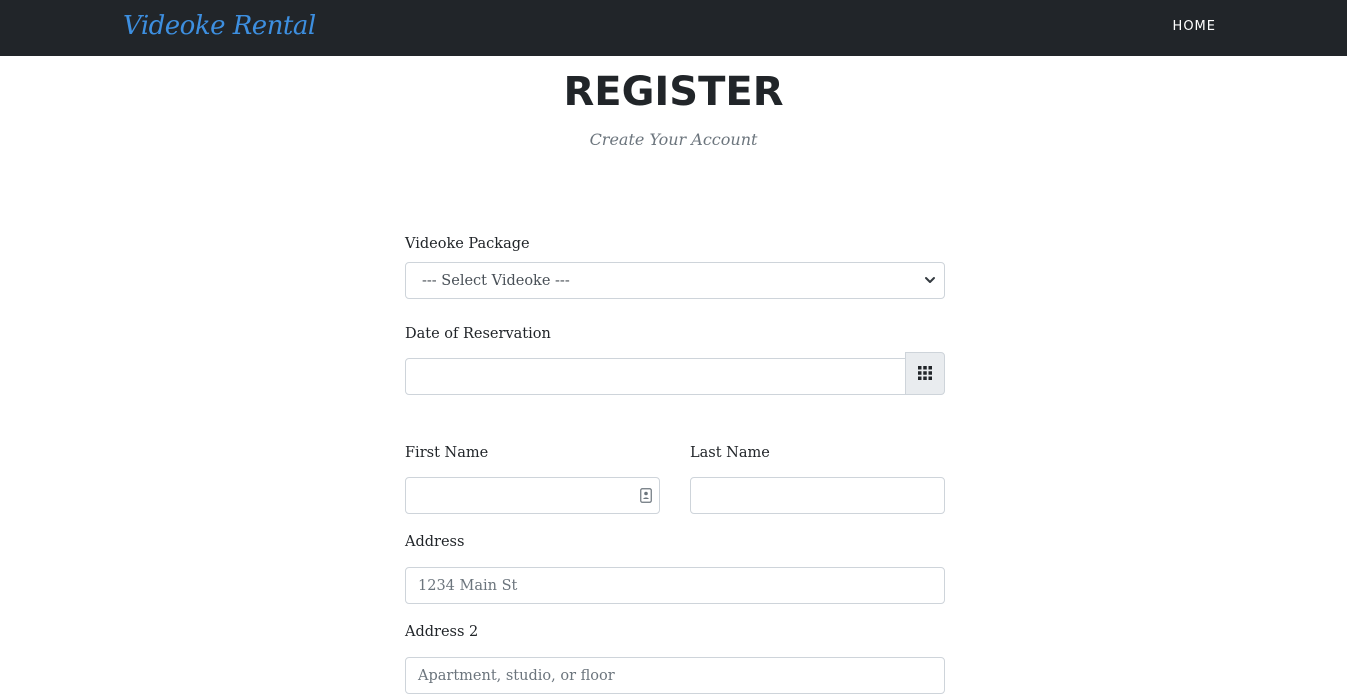  What do you see at coordinates (468, 586) in the screenshot?
I see `address-placeholder: 1234 Main St` at bounding box center [468, 586].